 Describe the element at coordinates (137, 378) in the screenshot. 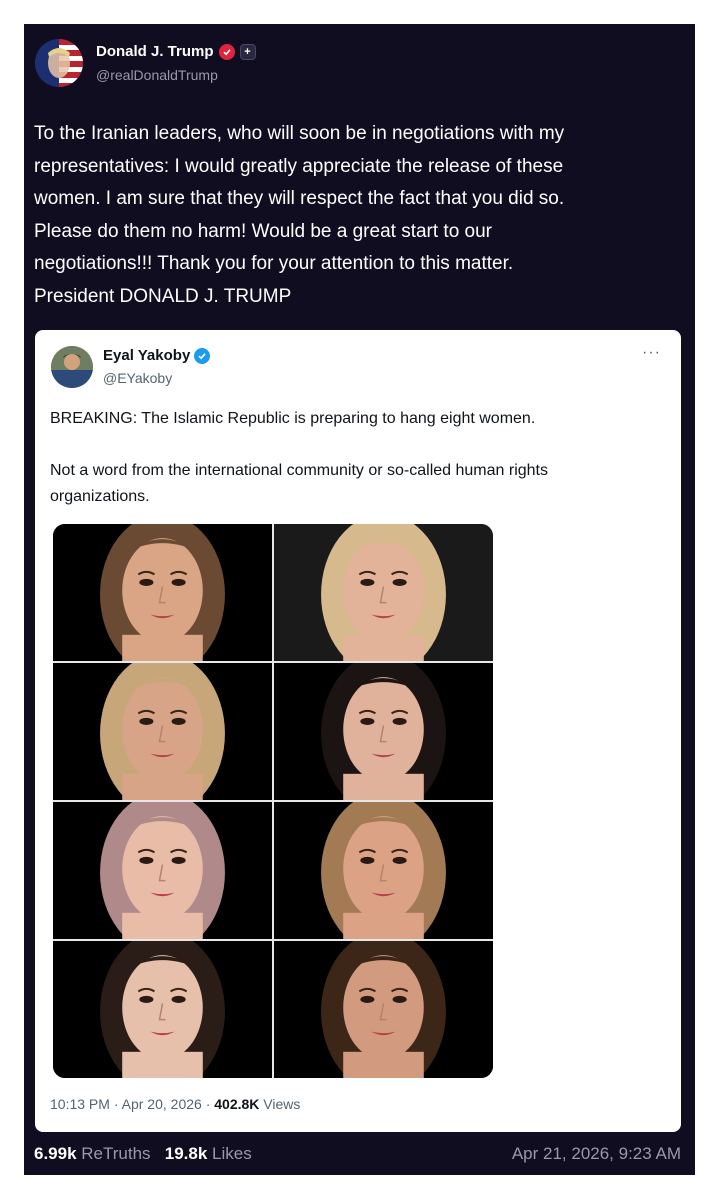

I see `quoted-author-handle: @EYakoby` at that location.